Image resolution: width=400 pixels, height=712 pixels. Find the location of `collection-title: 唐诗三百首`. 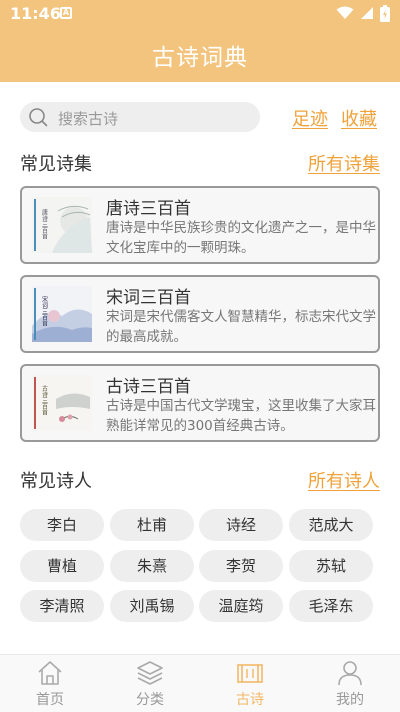

collection-title: 唐诗三百首 is located at coordinates (148, 209).